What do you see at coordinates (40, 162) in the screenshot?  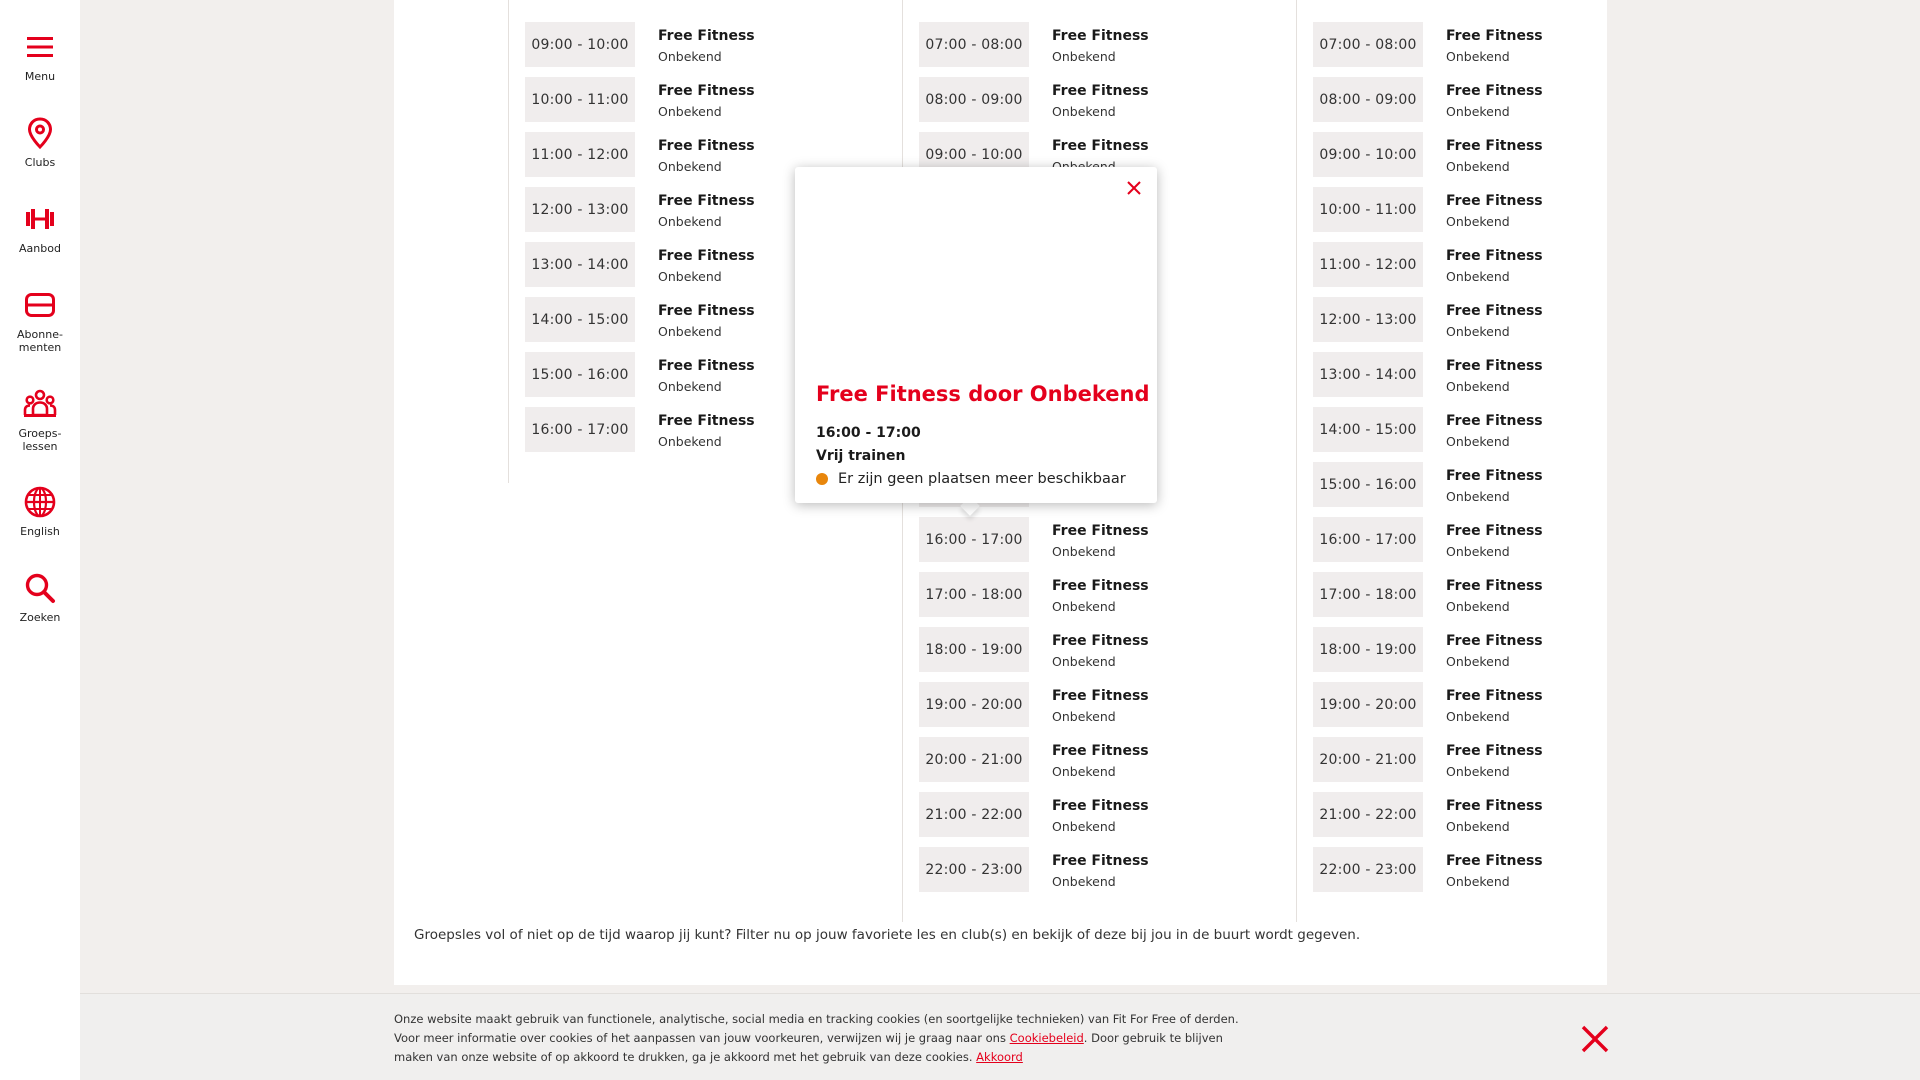 I see `sidebar-item-label: Clubs` at bounding box center [40, 162].